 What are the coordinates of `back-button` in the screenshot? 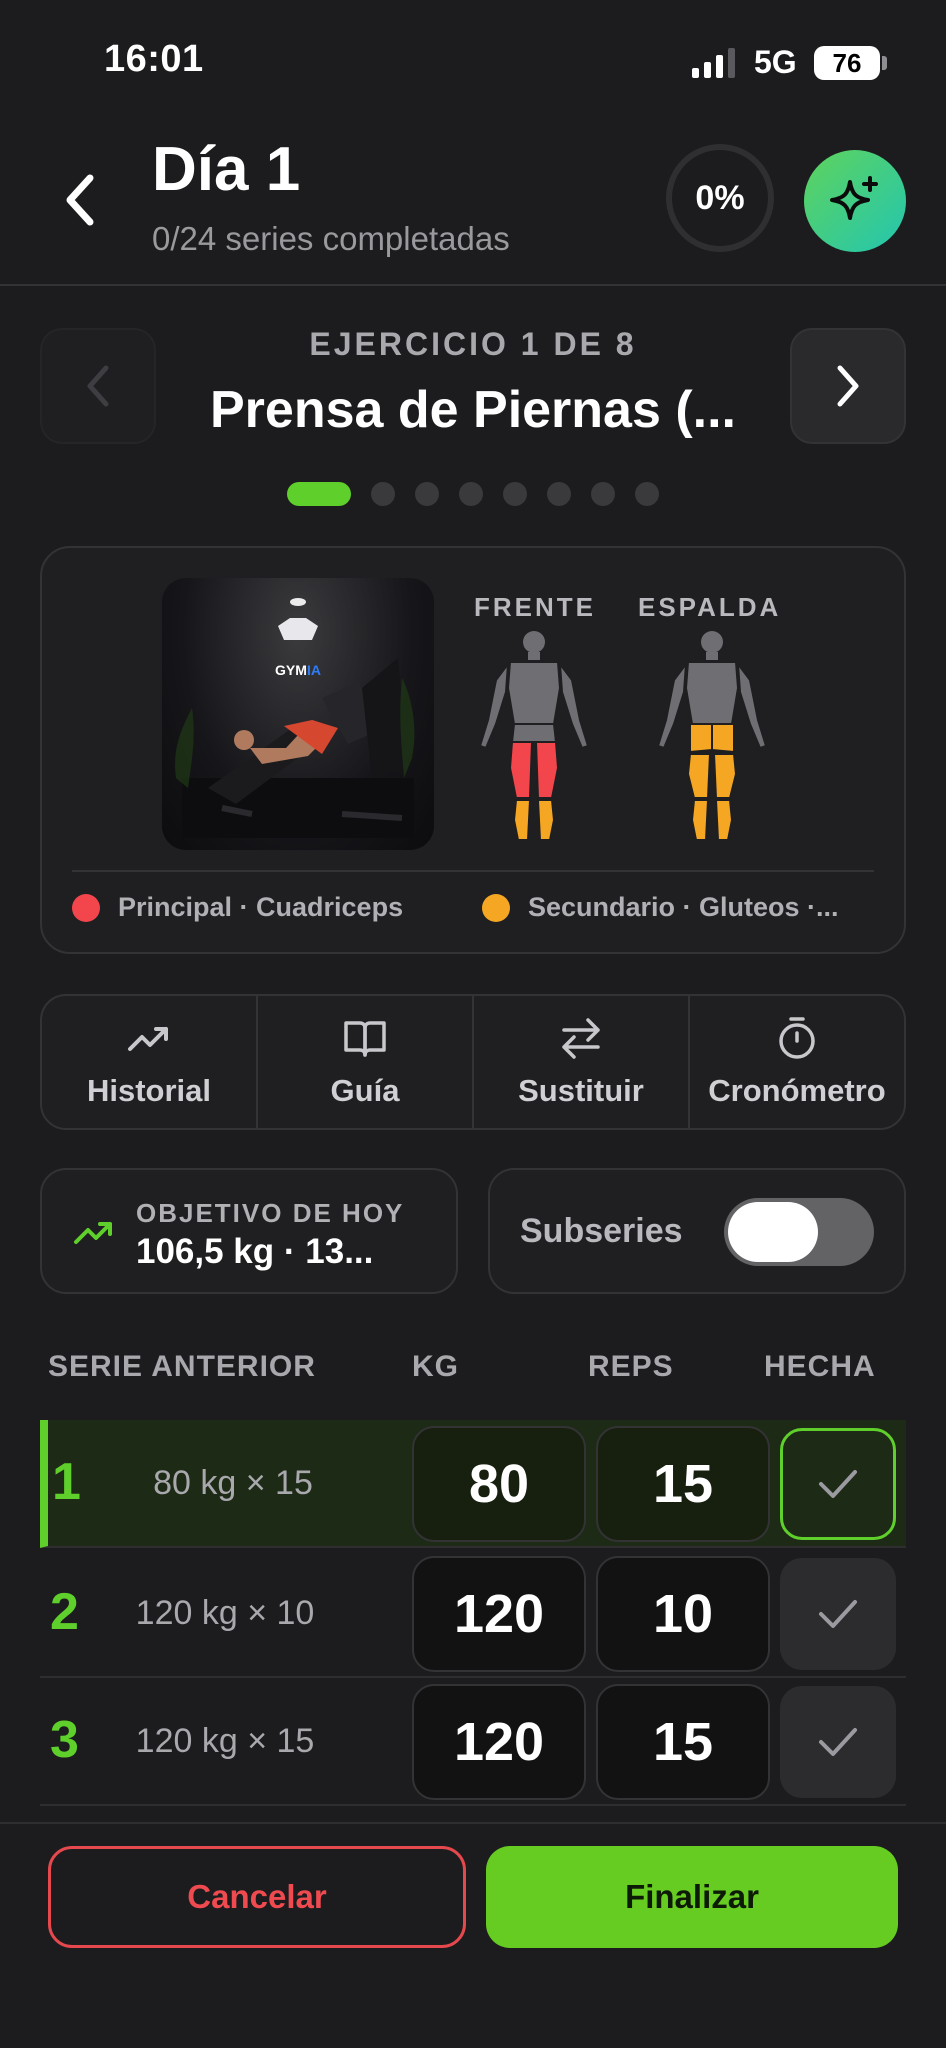 It's located at (80, 200).